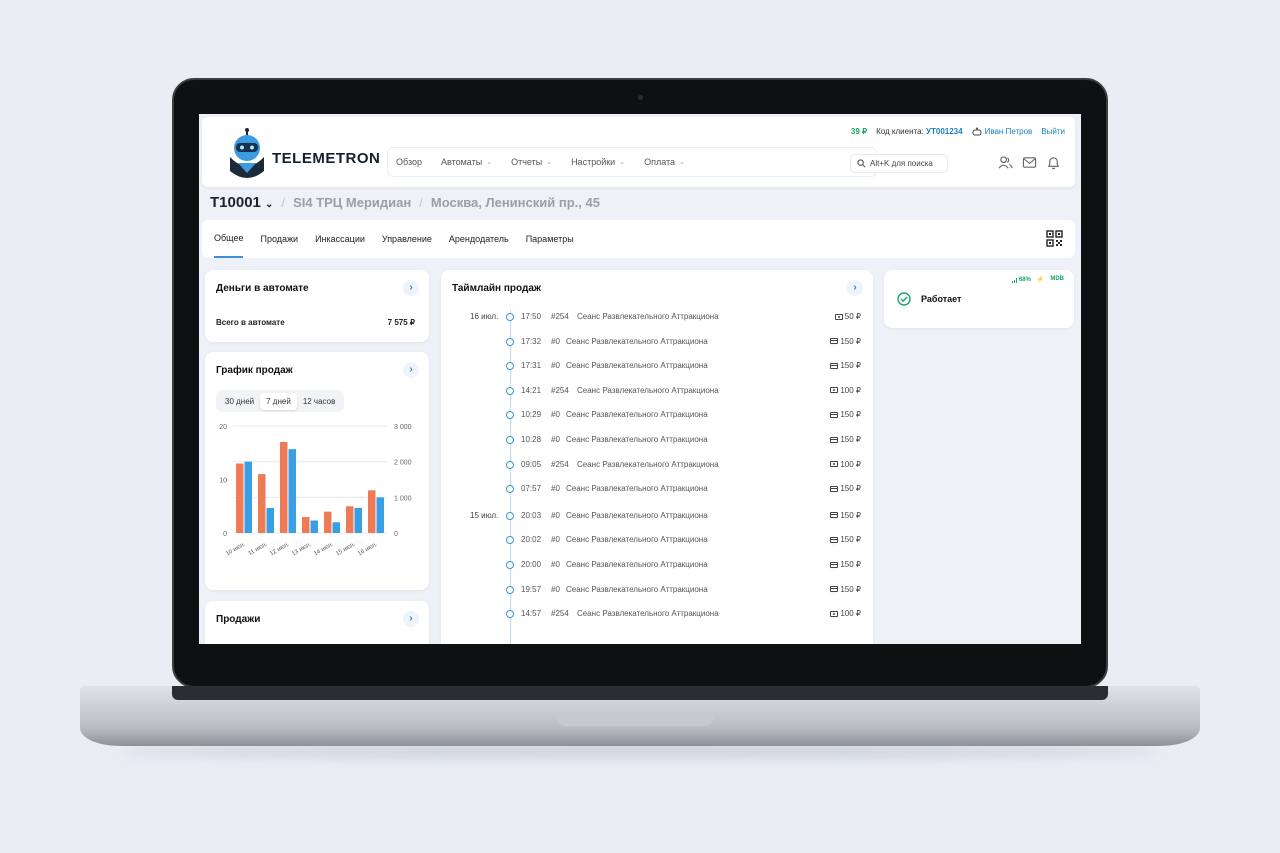 The image size is (1280, 853). Describe the element at coordinates (859, 131) in the screenshot. I see `balance: 39 ₽` at that location.